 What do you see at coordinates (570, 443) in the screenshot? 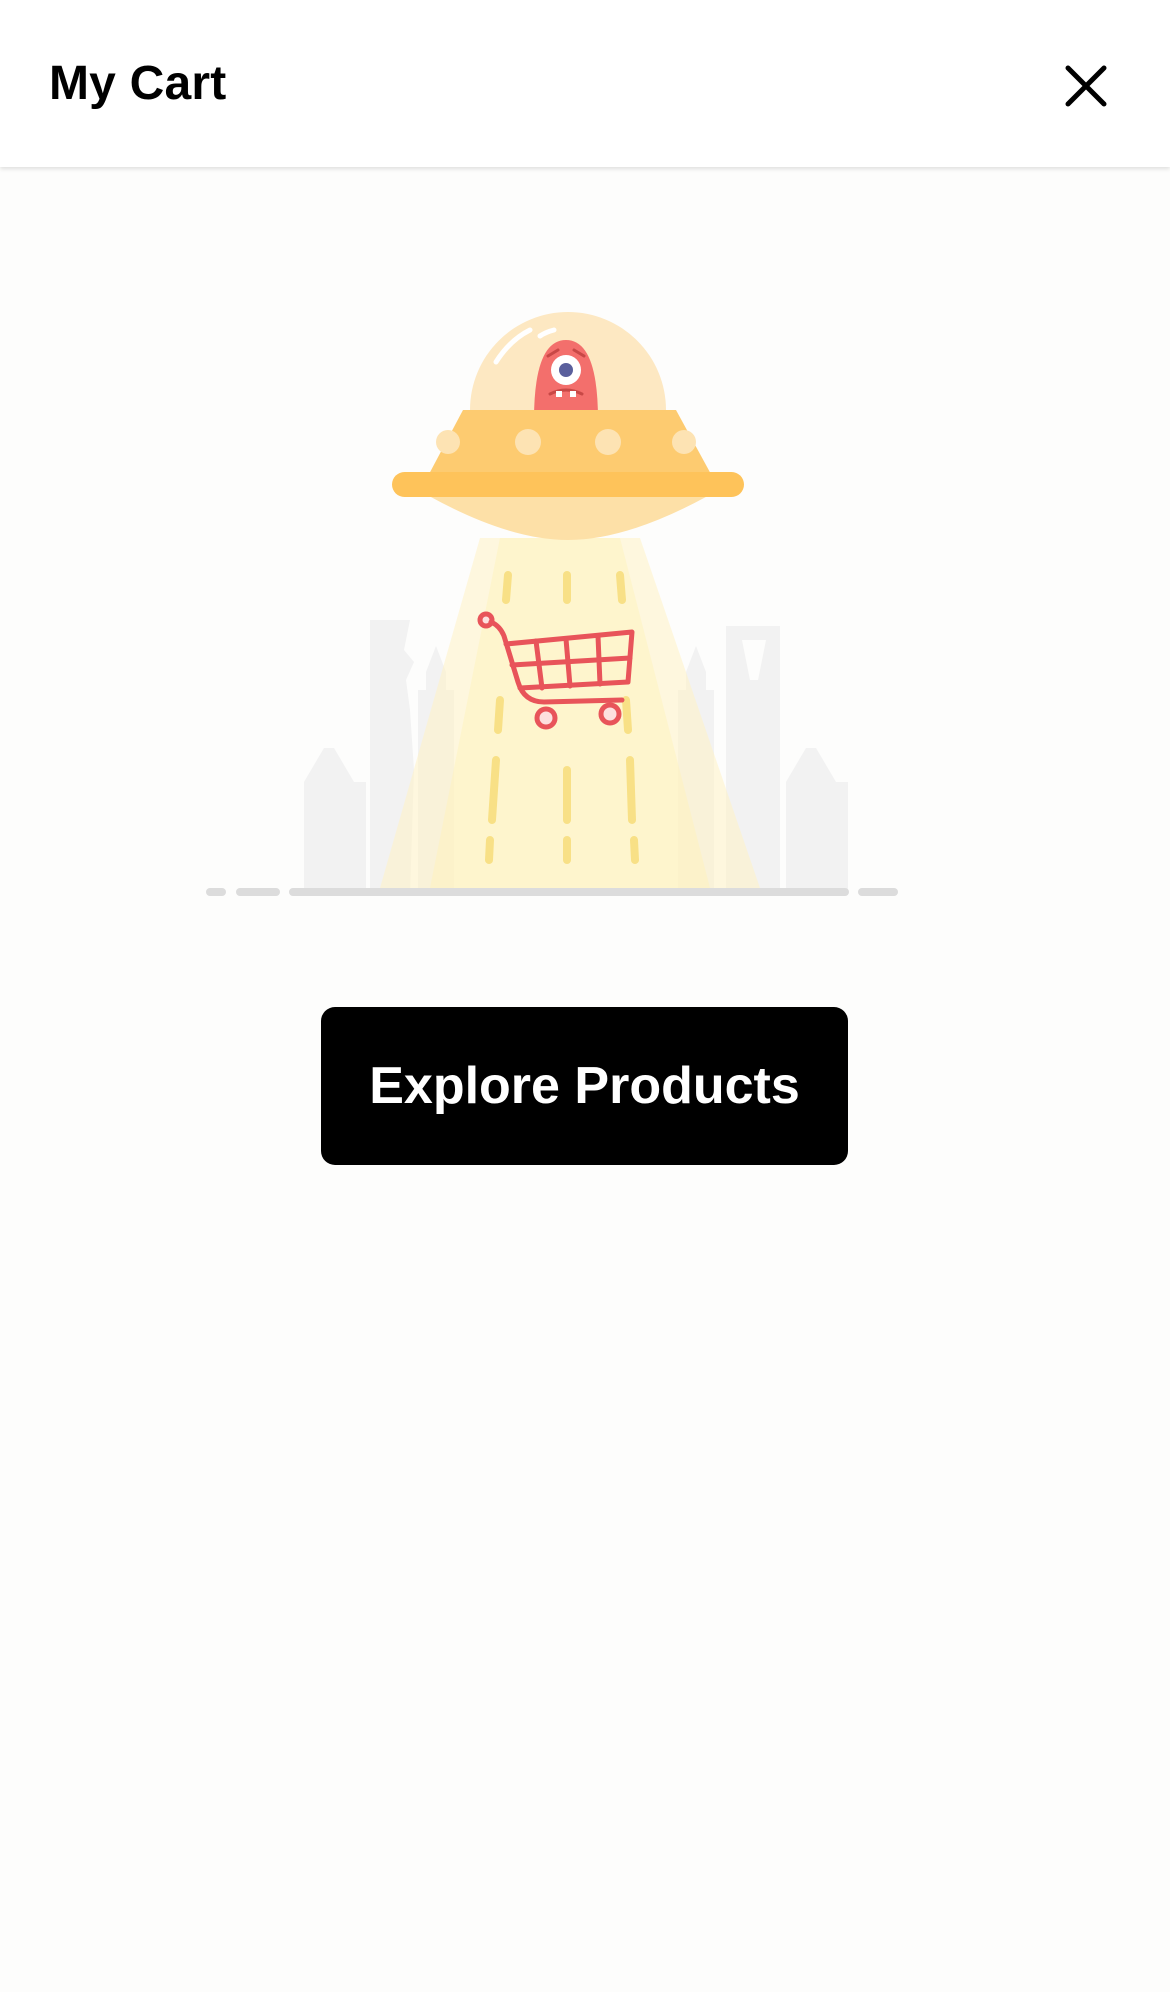
I see `ufo-saucer-body` at bounding box center [570, 443].